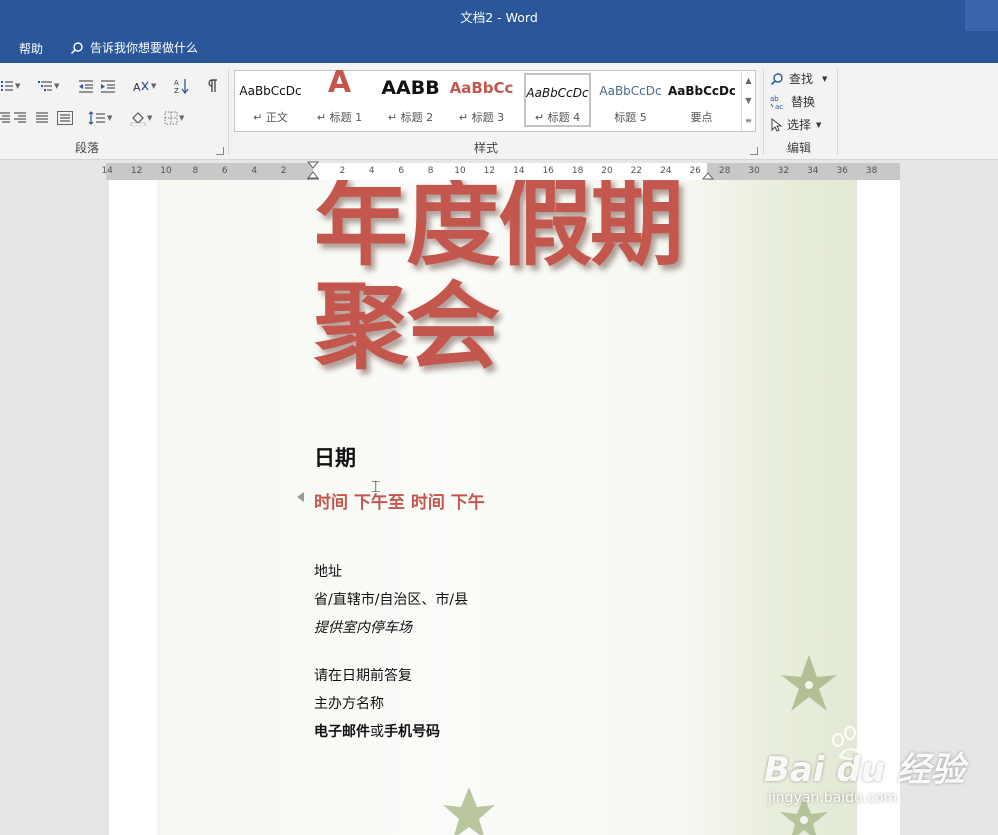 Image resolution: width=998 pixels, height=835 pixels. What do you see at coordinates (557, 100) in the screenshot?
I see `style-heading-4: AaBbCcDc ↵ 标题 4` at bounding box center [557, 100].